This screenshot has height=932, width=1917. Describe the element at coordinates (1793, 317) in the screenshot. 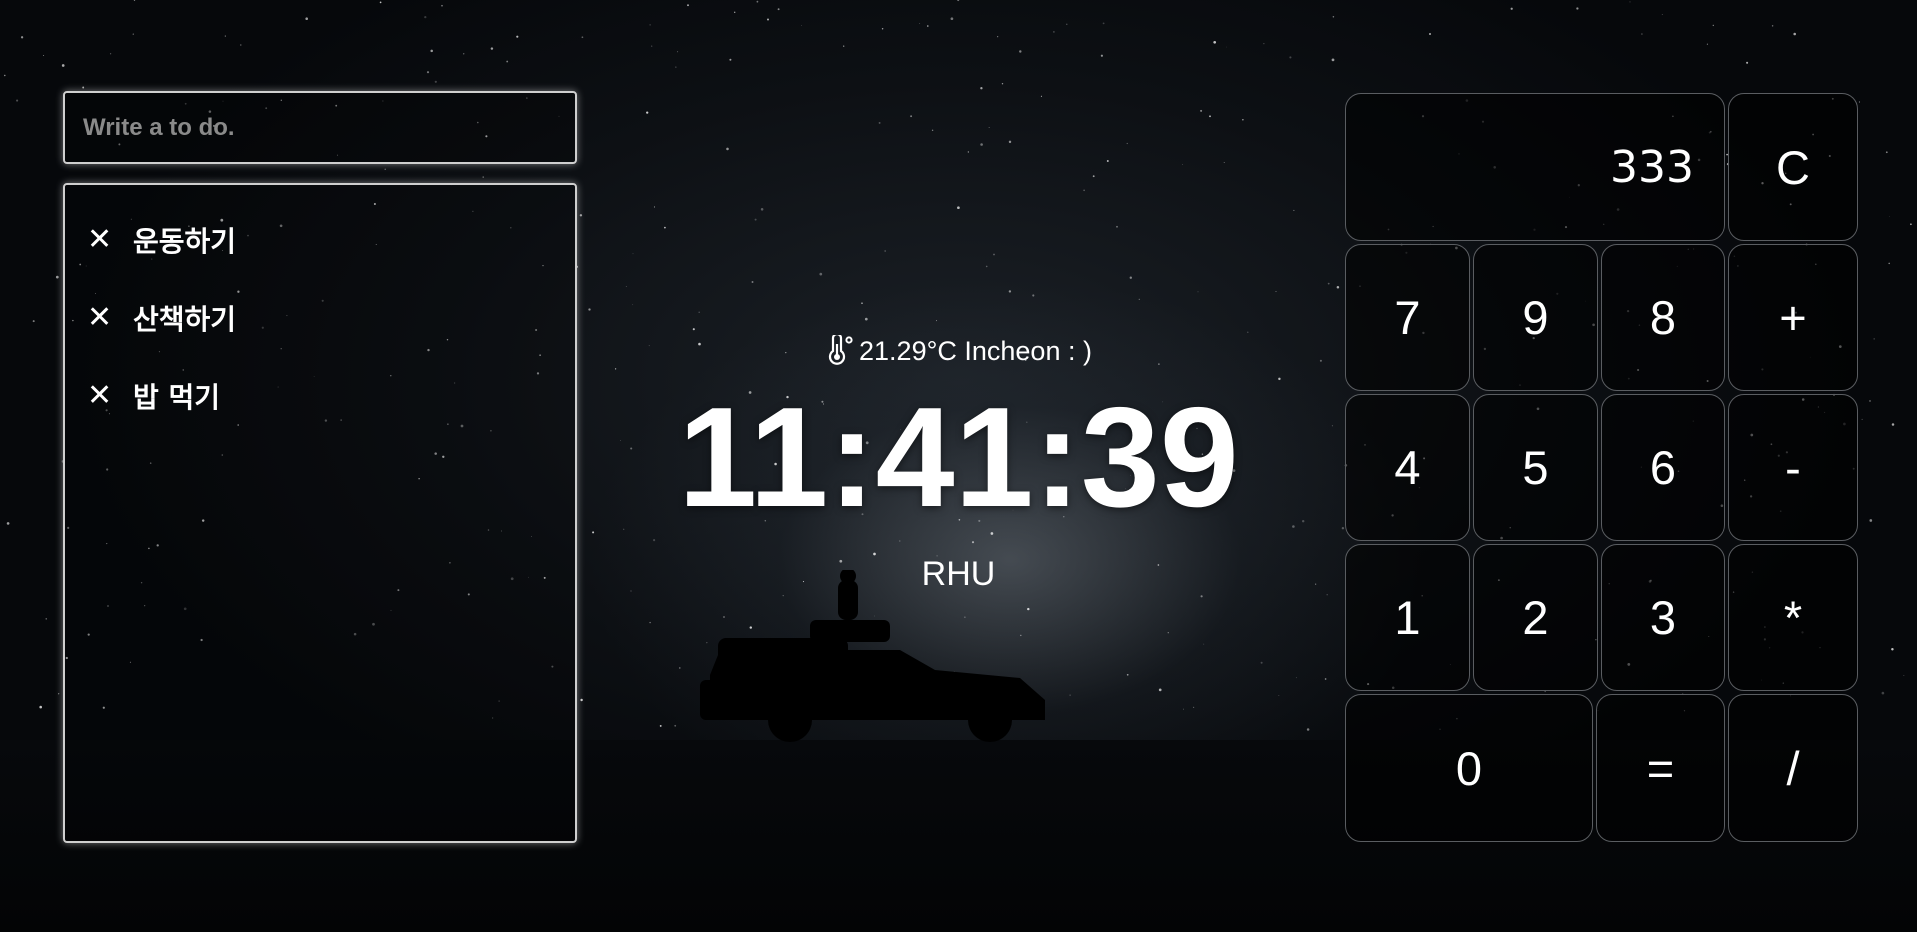

I see `plus-button: +` at that location.